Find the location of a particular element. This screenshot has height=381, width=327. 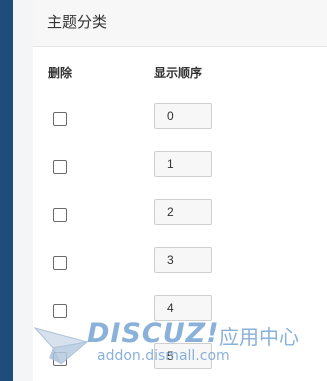

table-row: 0 is located at coordinates (180, 118).